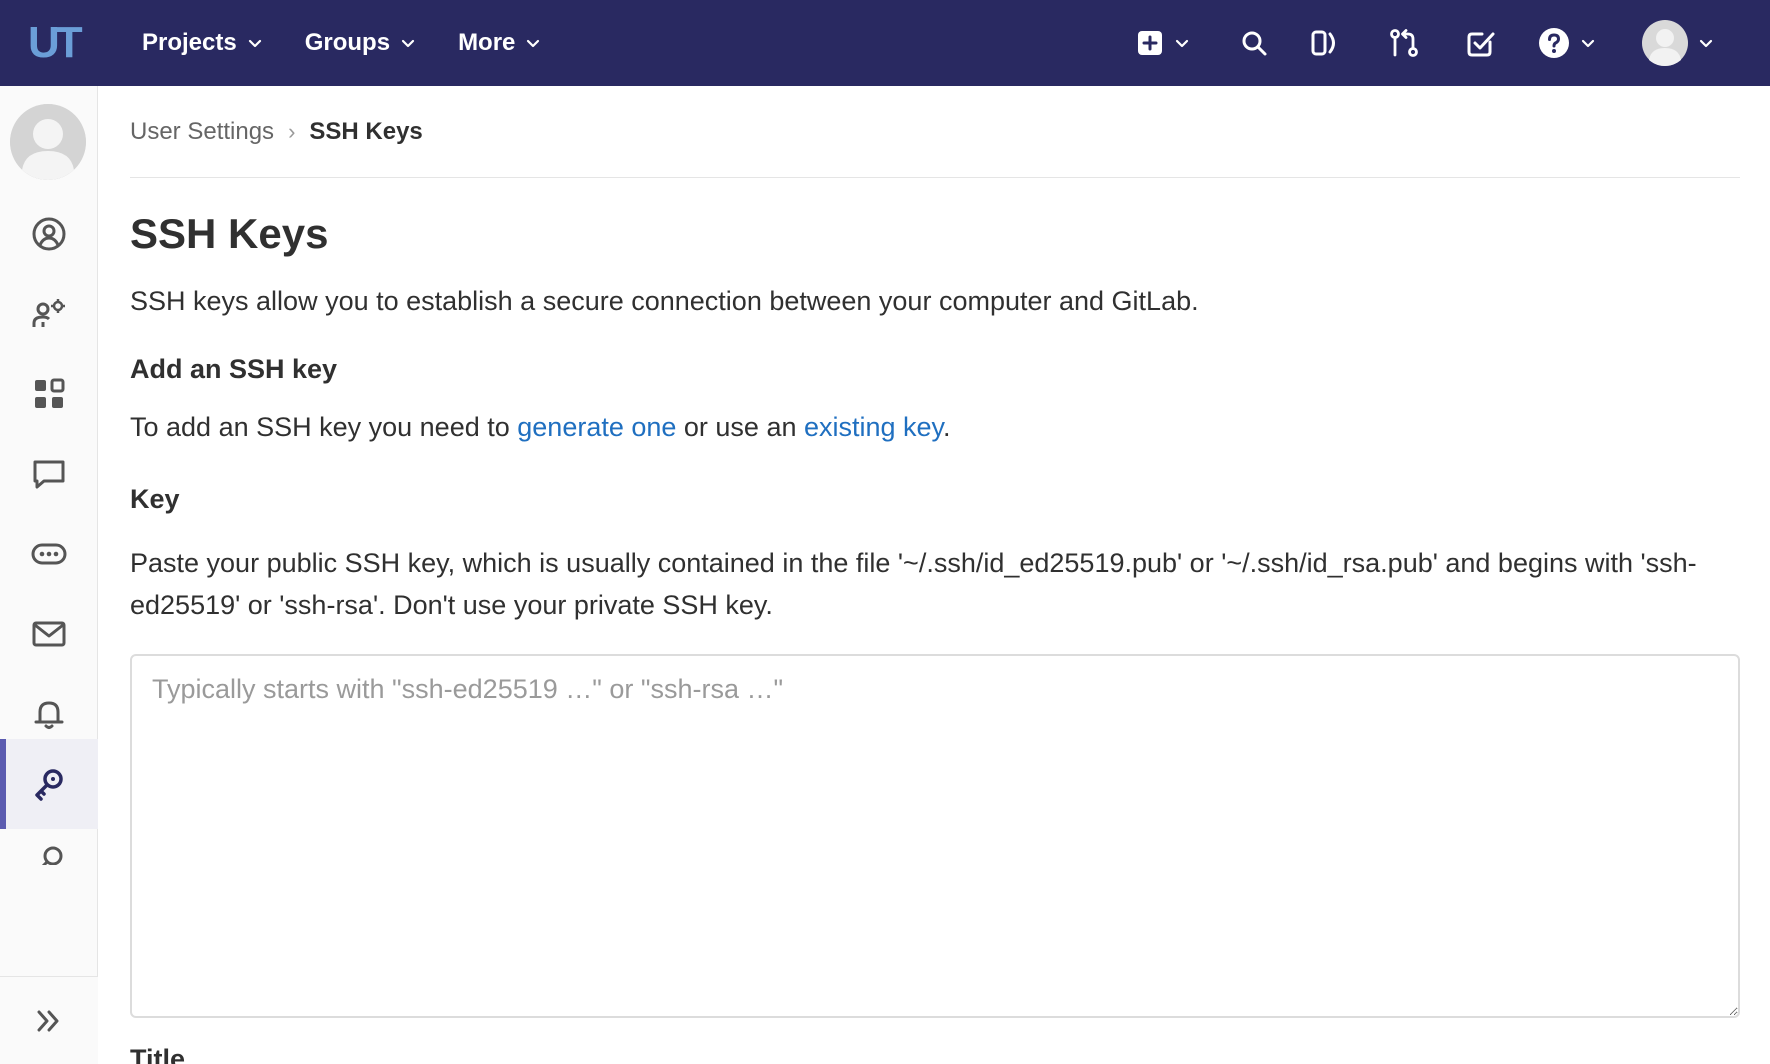  Describe the element at coordinates (189, 42) in the screenshot. I see `nav-projects-label: Projects` at that location.